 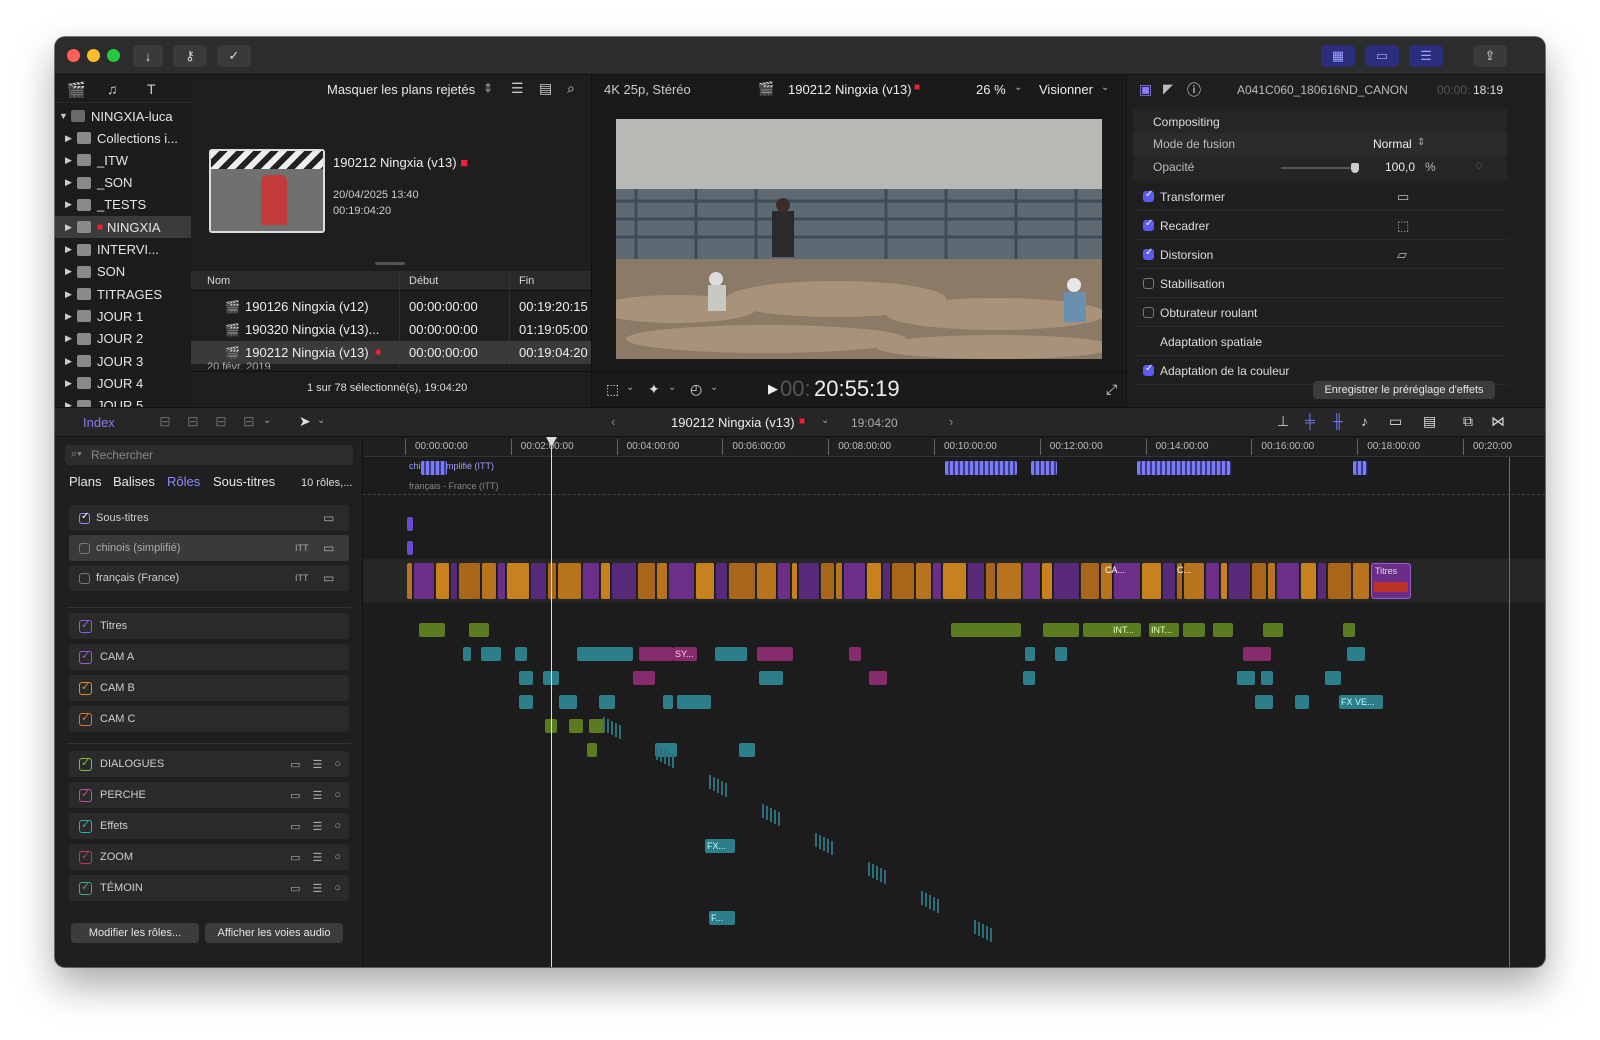 I want to click on bowtie-icon: ⋈, so click(x=1498, y=421).